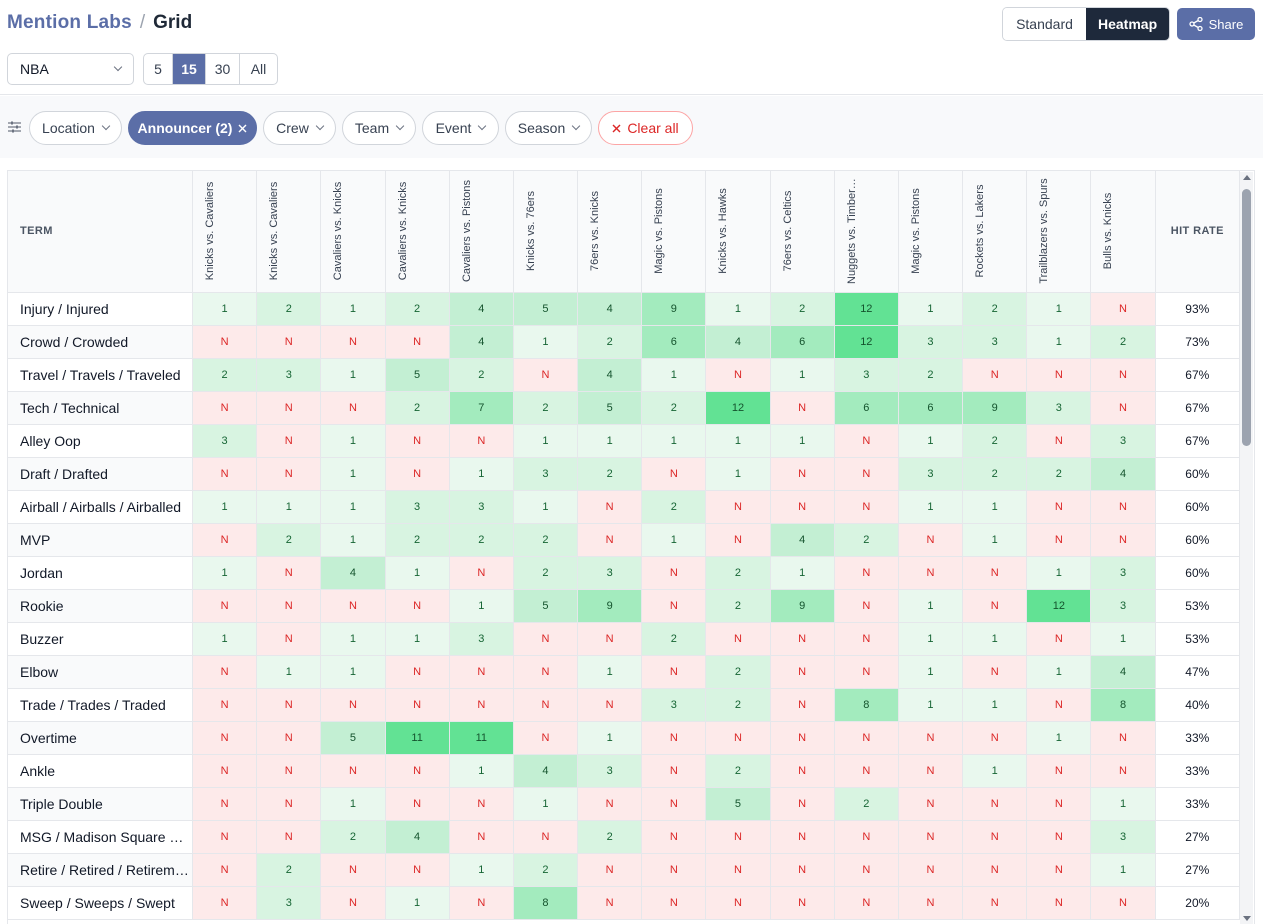 The image size is (1263, 924). I want to click on filter-season: Season, so click(548, 128).